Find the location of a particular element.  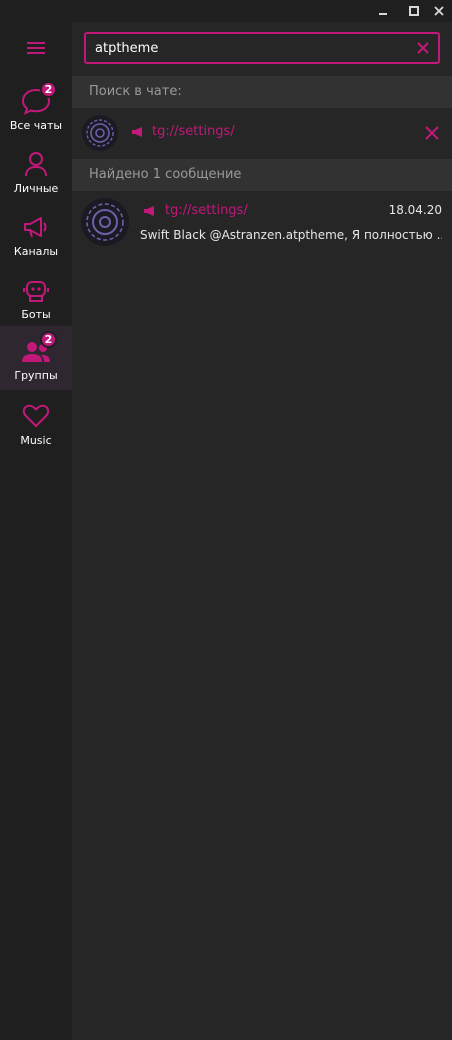

folder-bots: Боты is located at coordinates (36, 298).